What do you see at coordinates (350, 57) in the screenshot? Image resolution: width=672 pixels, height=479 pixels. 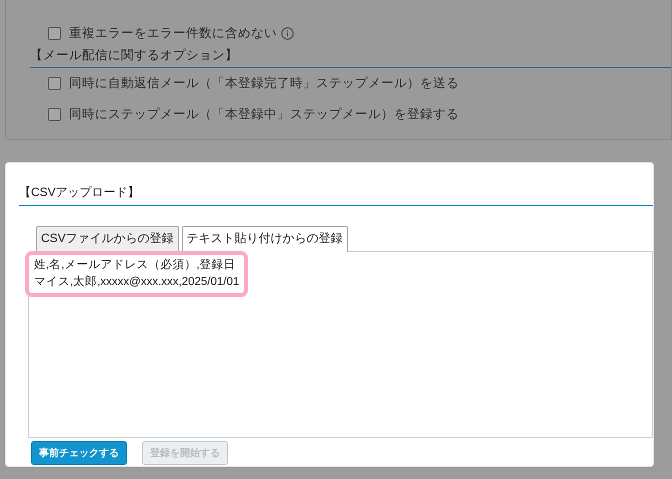 I see `section-title: 【メール配信に関するオプション】` at bounding box center [350, 57].